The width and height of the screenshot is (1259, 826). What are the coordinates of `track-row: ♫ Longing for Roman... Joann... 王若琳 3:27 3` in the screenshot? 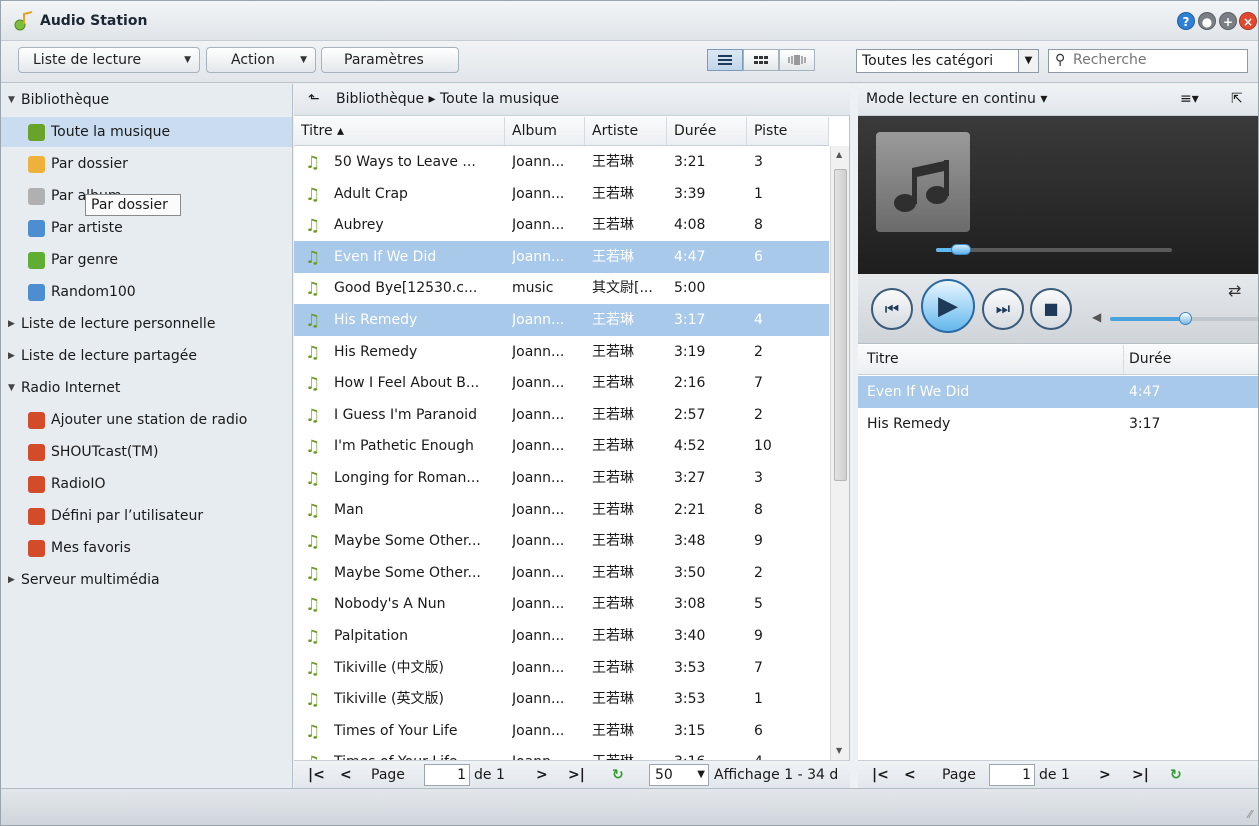 It's located at (561, 478).